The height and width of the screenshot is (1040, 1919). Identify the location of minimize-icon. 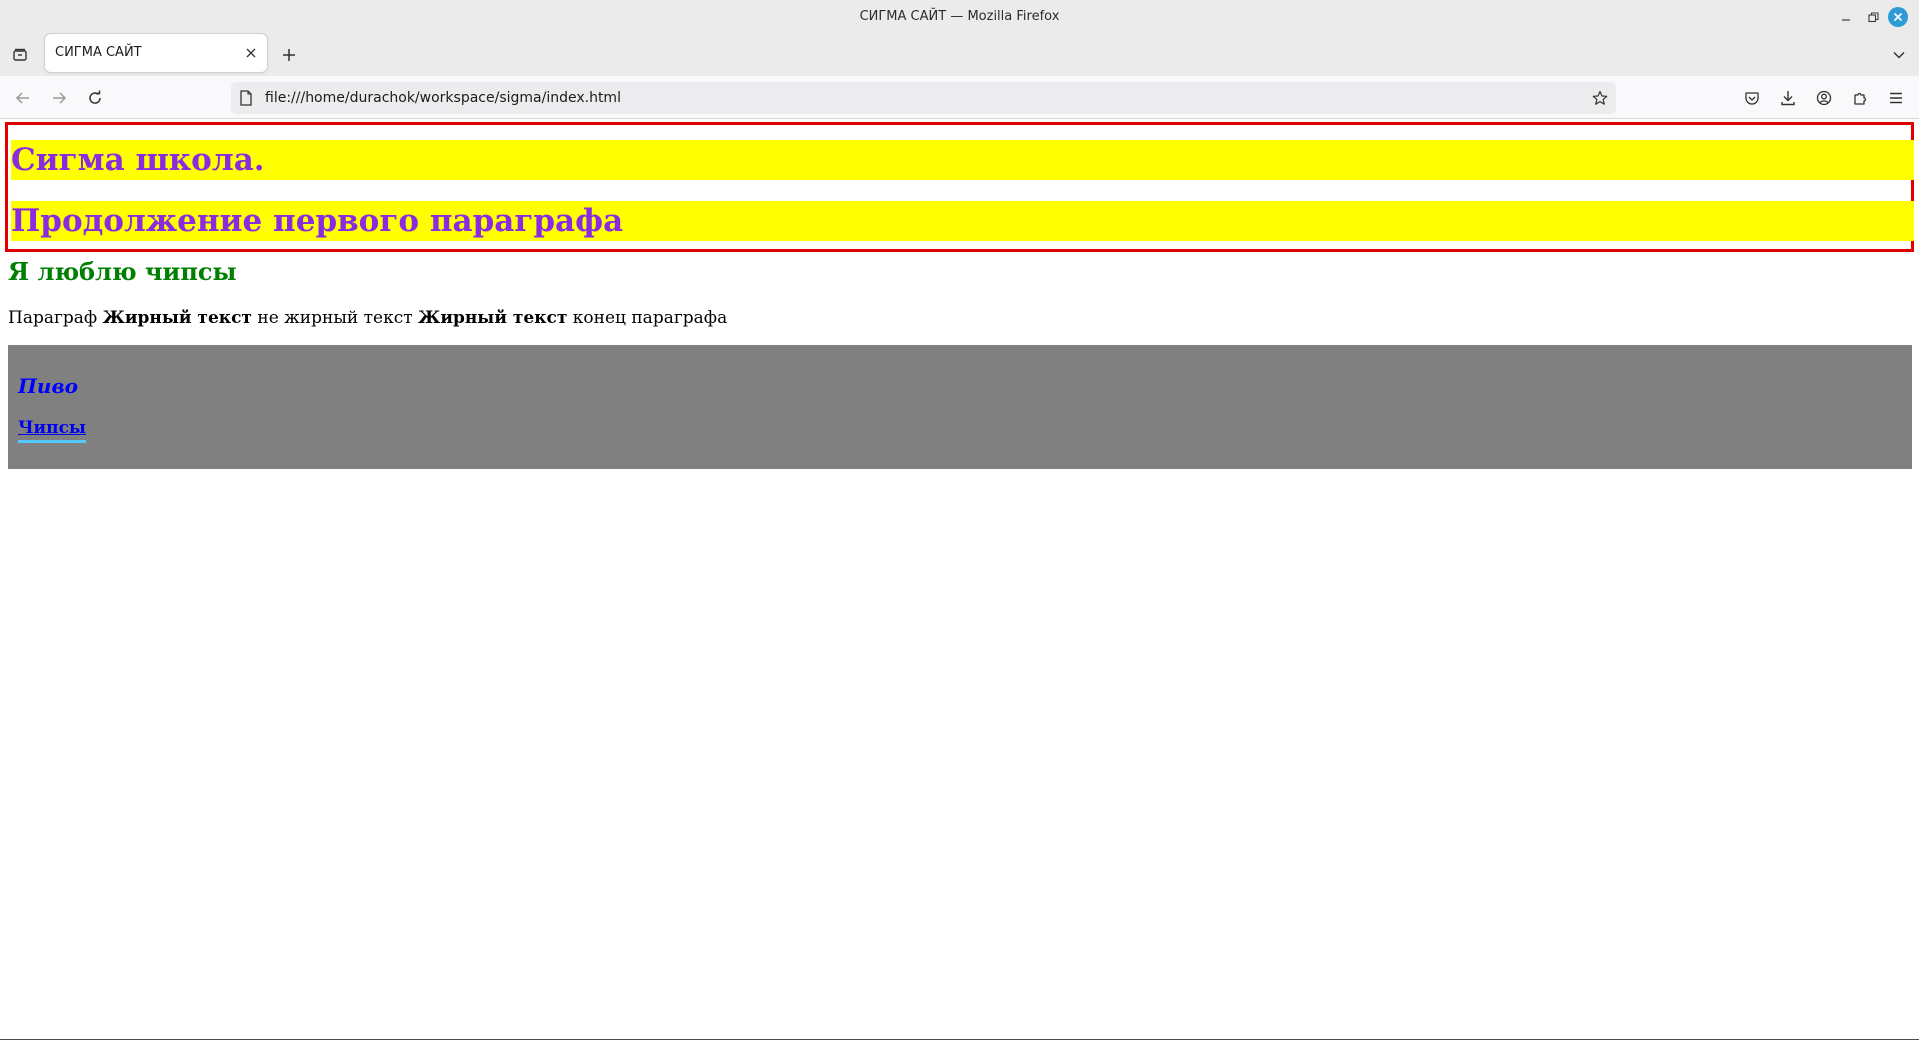
(1846, 20).